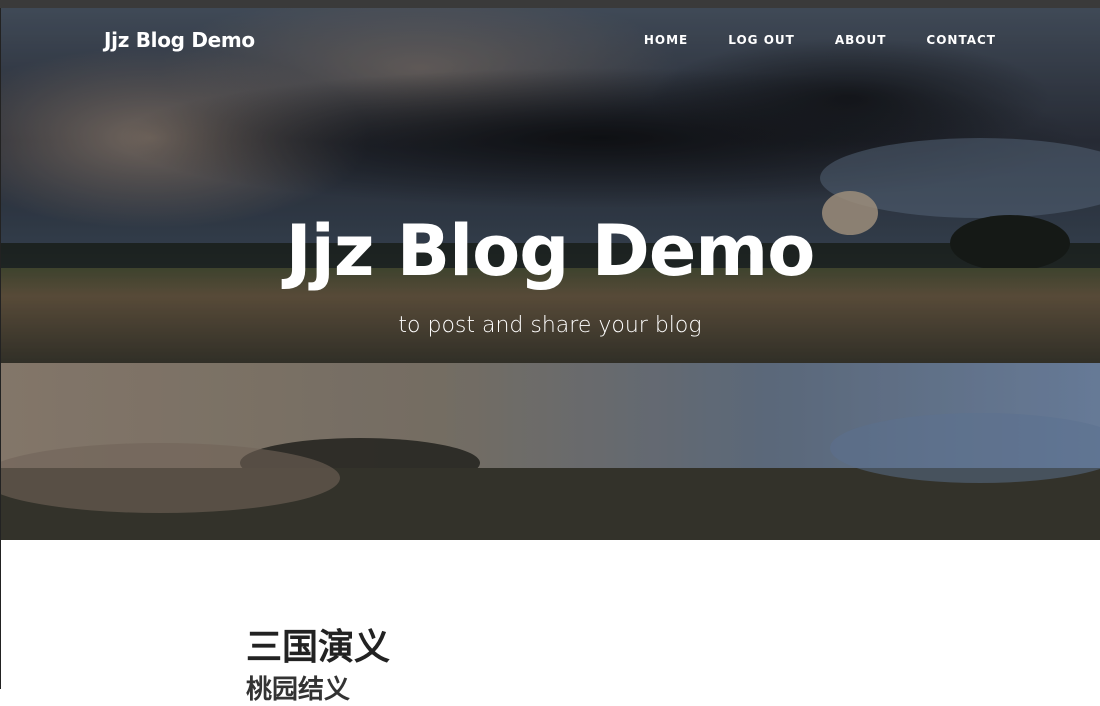 The width and height of the screenshot is (1100, 706). Describe the element at coordinates (861, 40) in the screenshot. I see `nav-link-about: ABOUT` at that location.